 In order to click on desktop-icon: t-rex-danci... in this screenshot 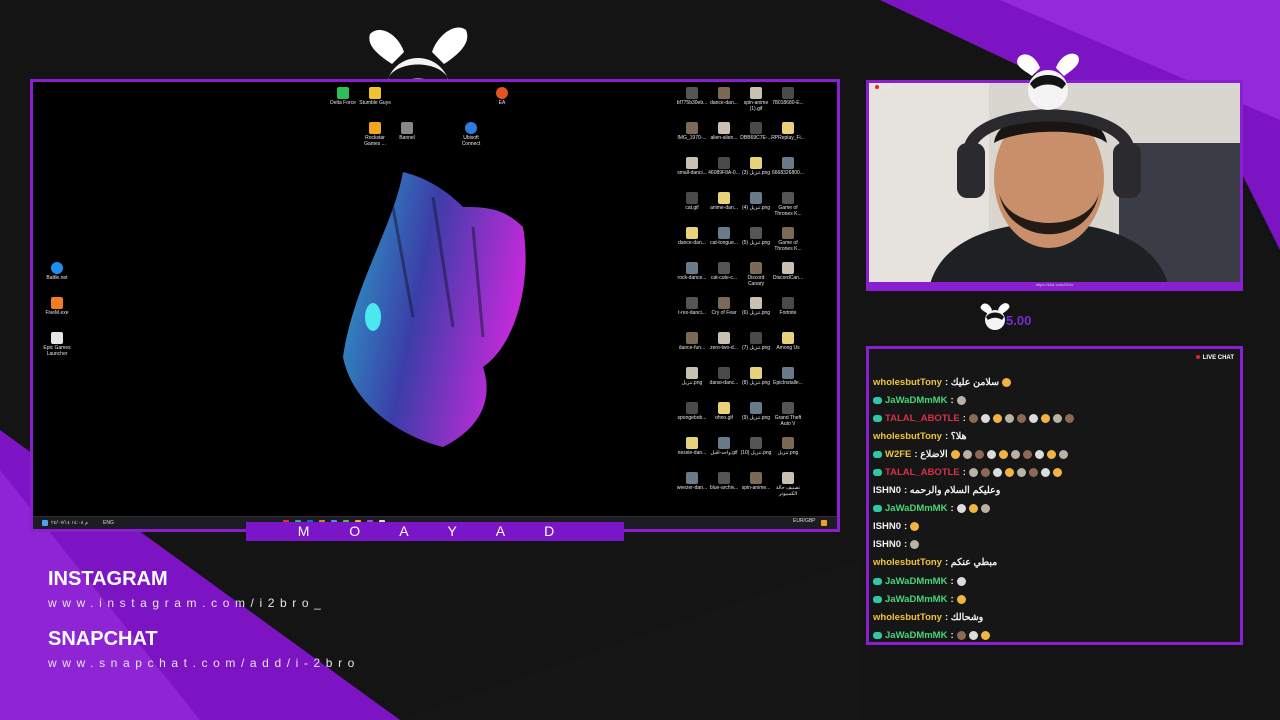, I will do `click(692, 306)`.